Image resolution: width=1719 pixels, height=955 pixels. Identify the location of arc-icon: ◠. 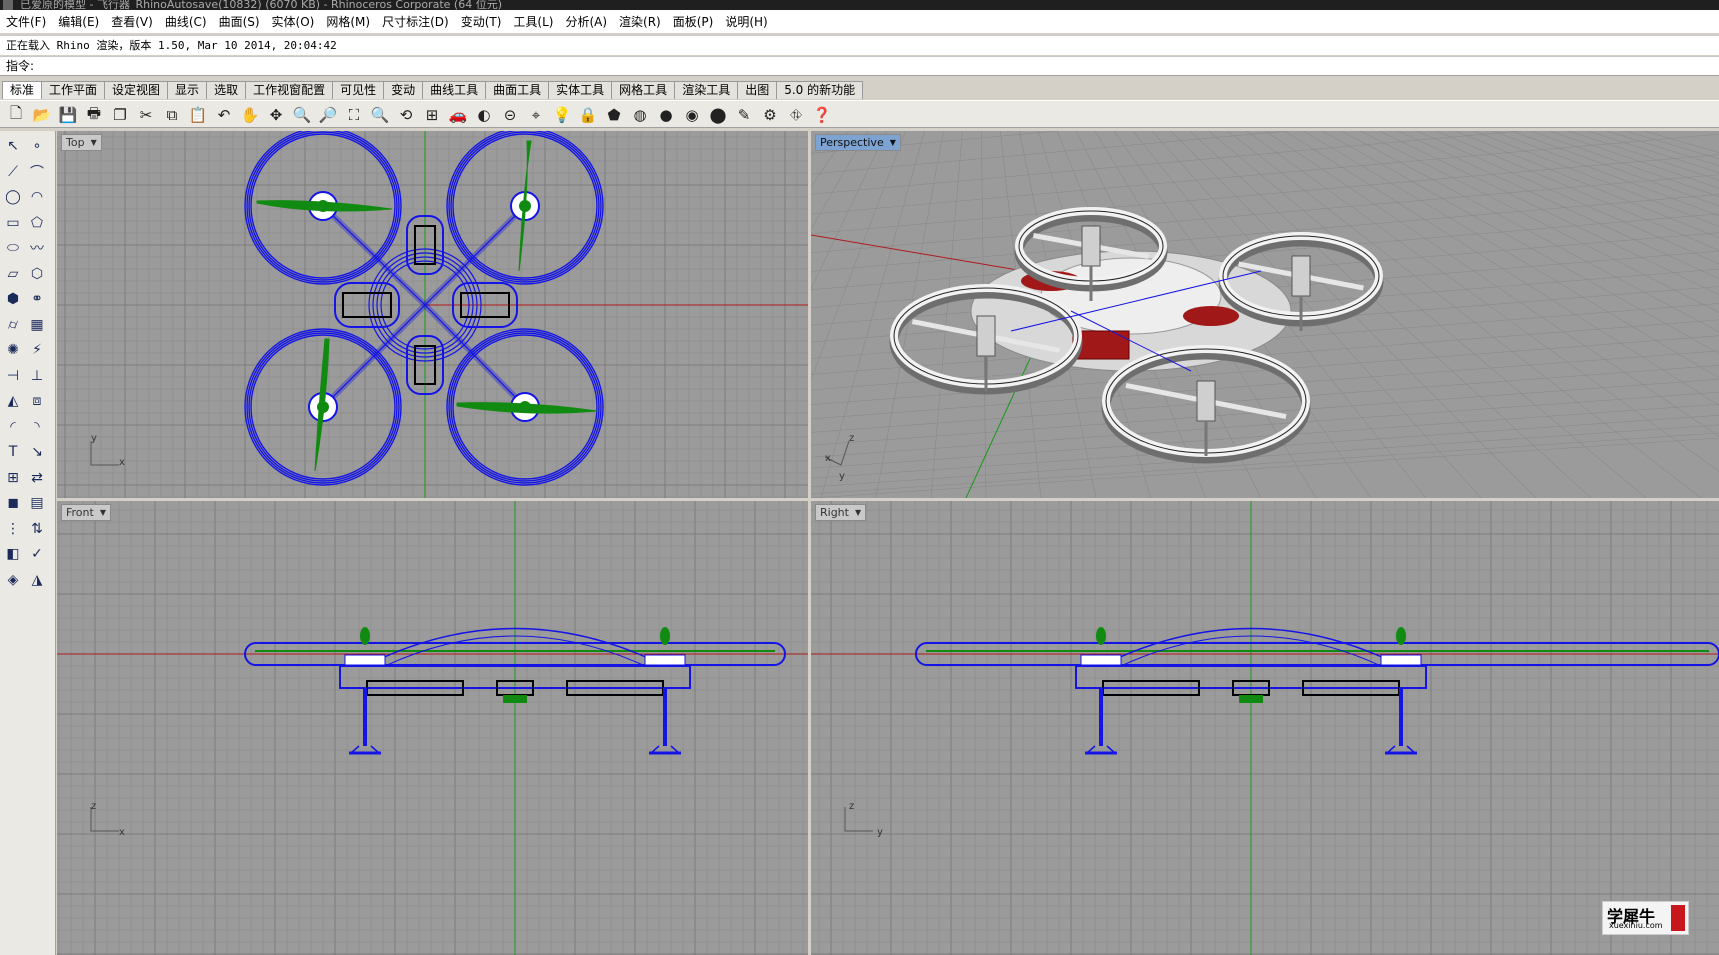
(37, 197).